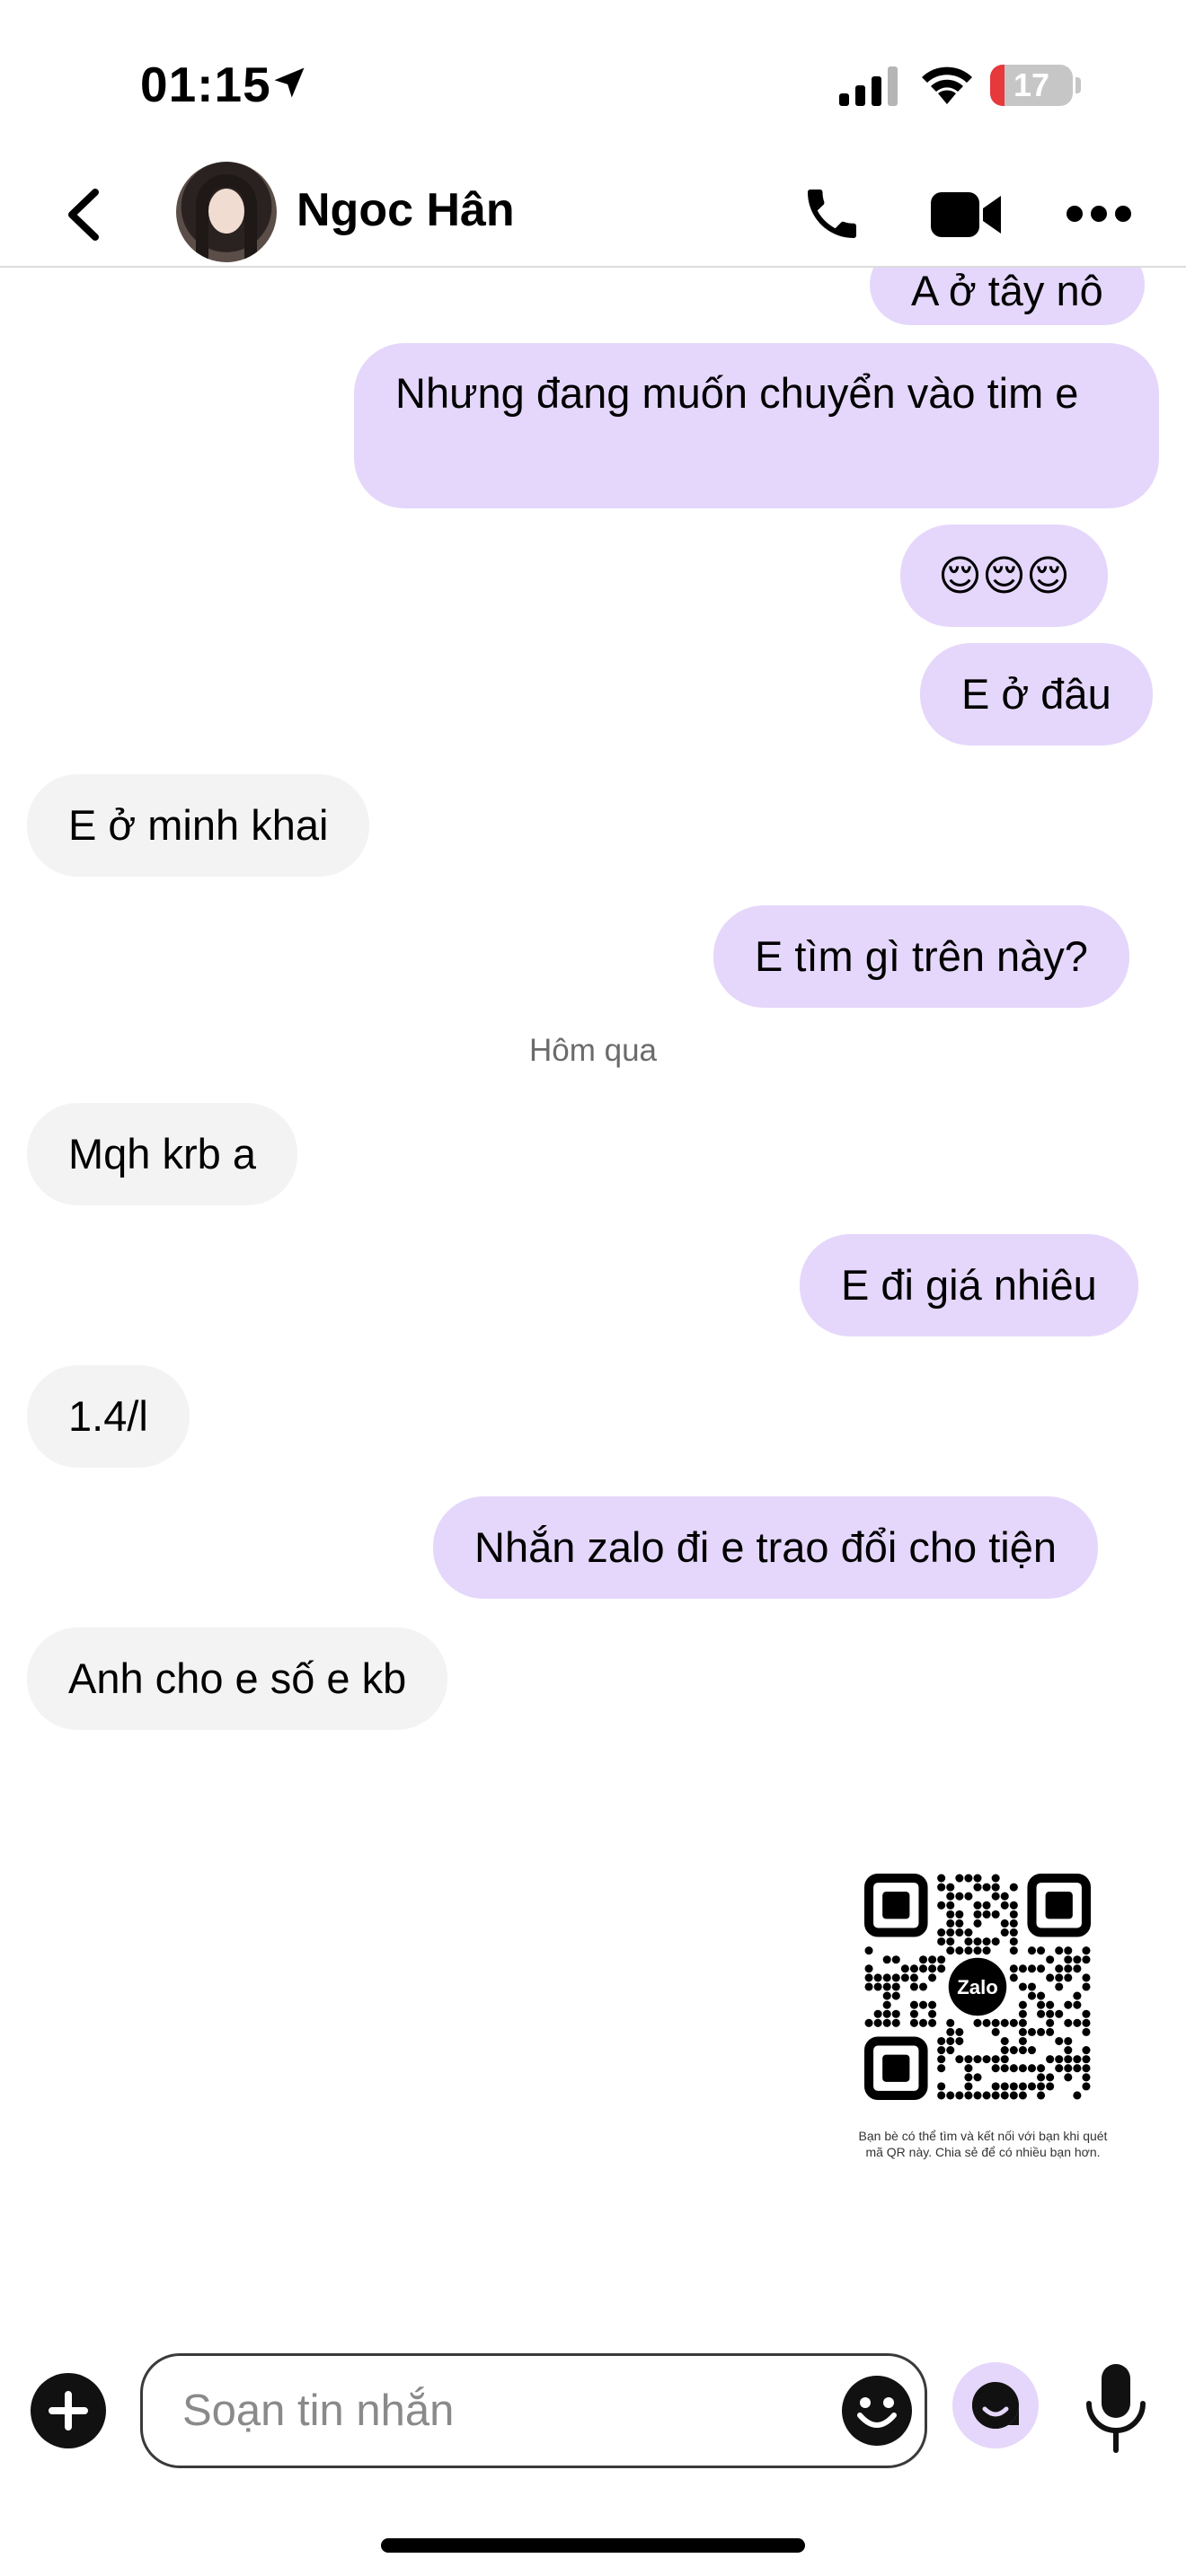 The width and height of the screenshot is (1186, 2576). Describe the element at coordinates (68, 2410) in the screenshot. I see `plus-icon` at that location.